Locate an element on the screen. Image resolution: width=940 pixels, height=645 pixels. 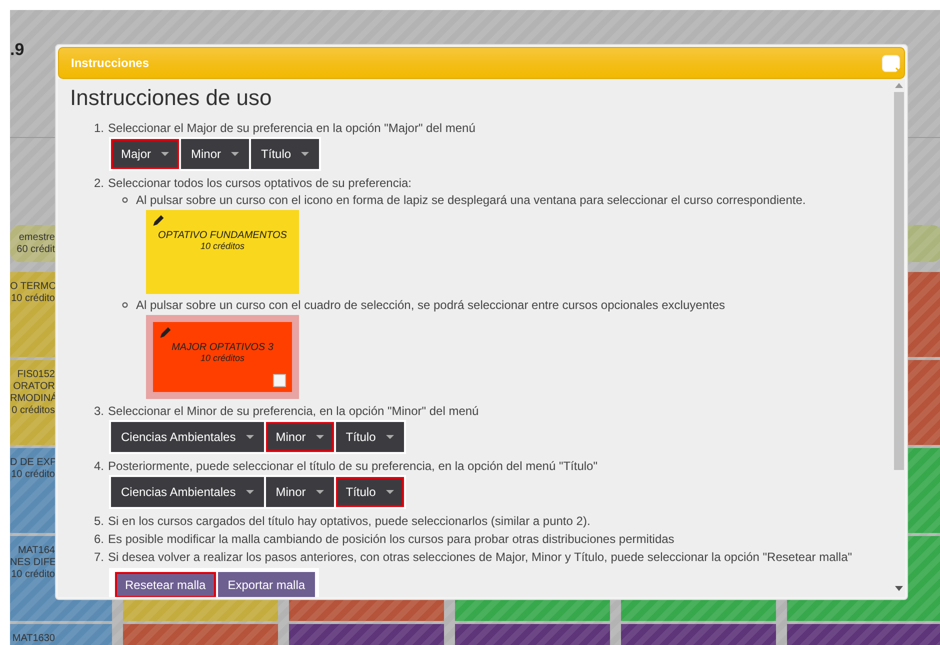
course-text: O TERMO is located at coordinates (32, 287).